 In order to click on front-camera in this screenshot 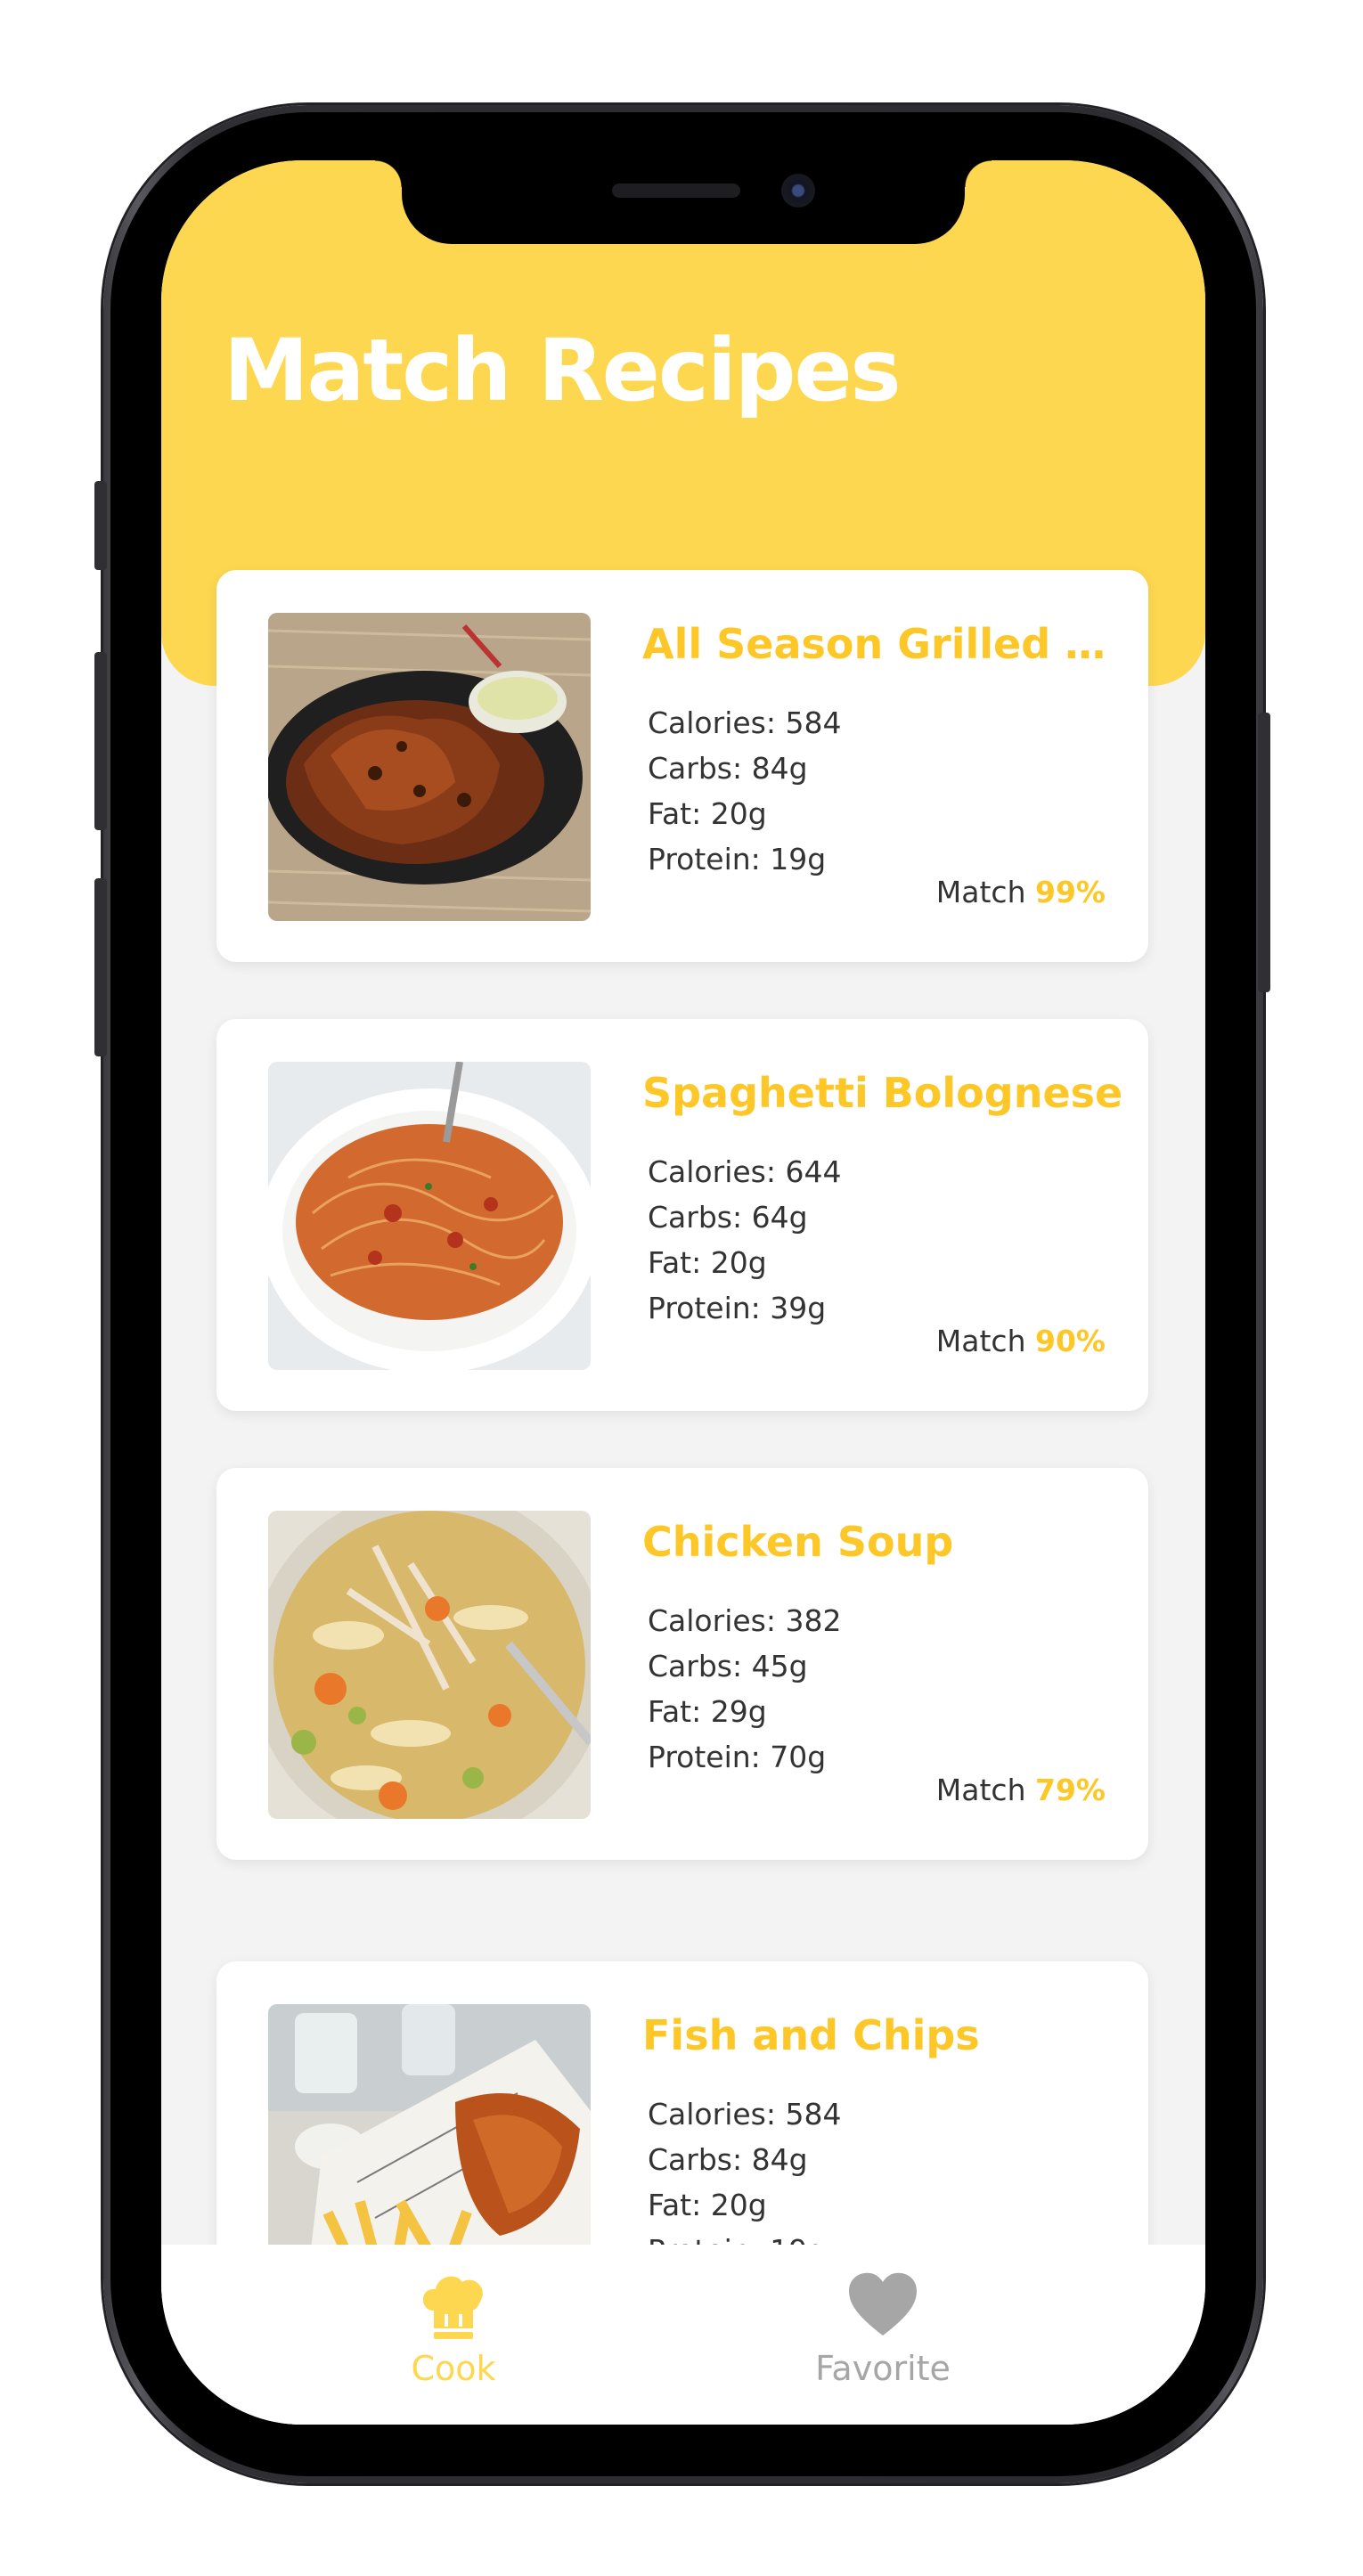, I will do `click(798, 191)`.